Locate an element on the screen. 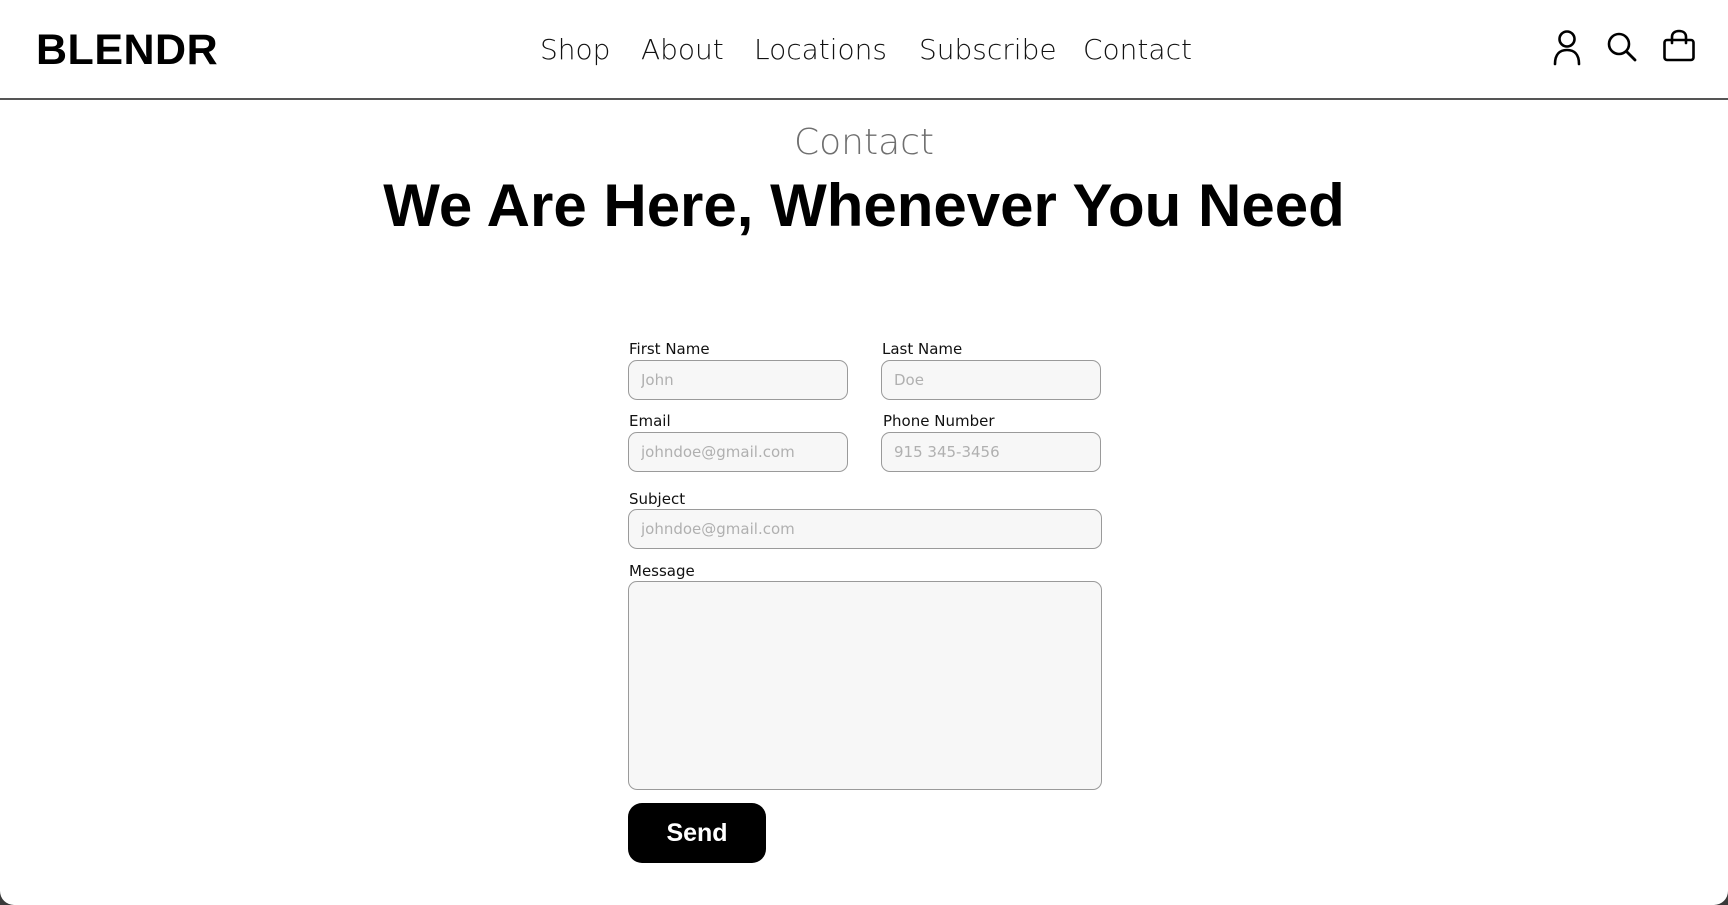 This screenshot has height=905, width=1728. nav-contact: Contact is located at coordinates (1137, 50).